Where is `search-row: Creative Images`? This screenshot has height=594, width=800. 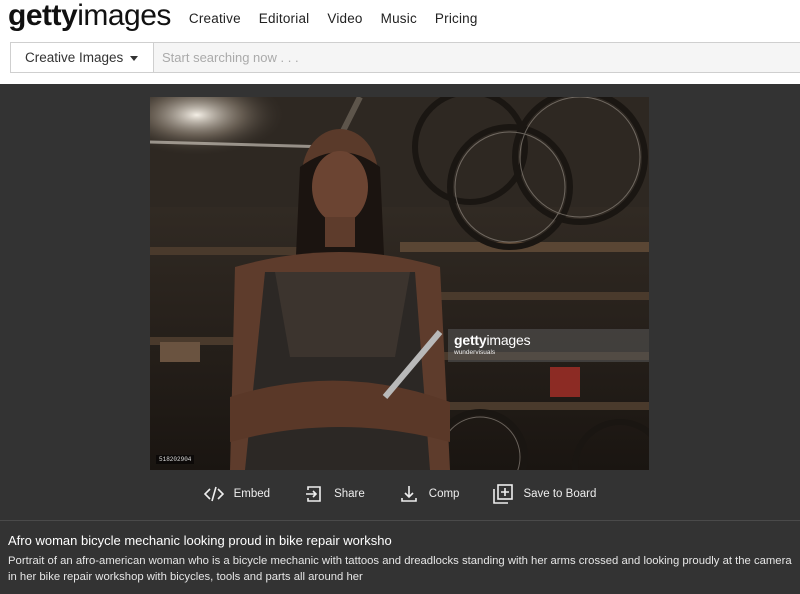 search-row: Creative Images is located at coordinates (400, 60).